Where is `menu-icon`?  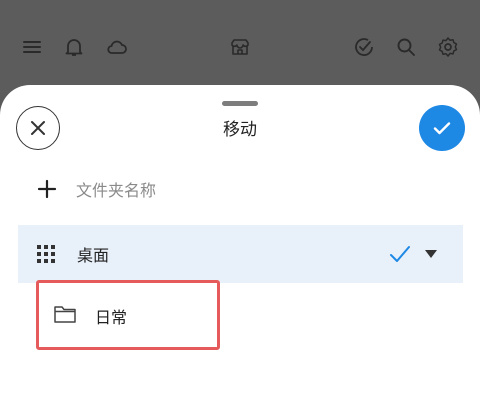
menu-icon is located at coordinates (32, 47).